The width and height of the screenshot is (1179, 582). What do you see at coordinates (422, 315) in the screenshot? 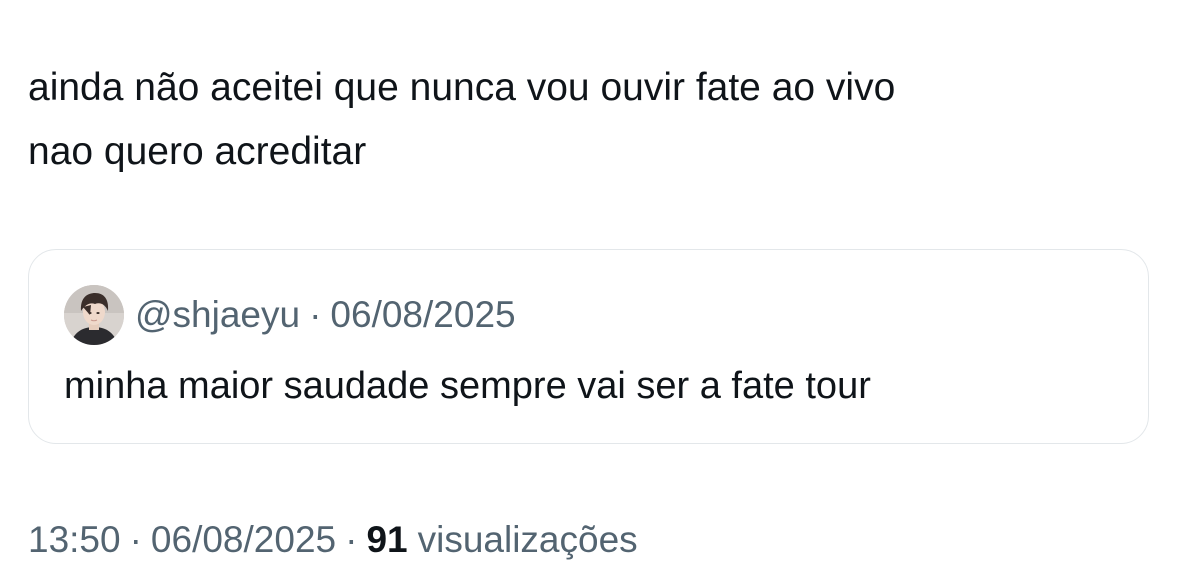
I see `quoted-tweet-date: 06/08/2025` at bounding box center [422, 315].